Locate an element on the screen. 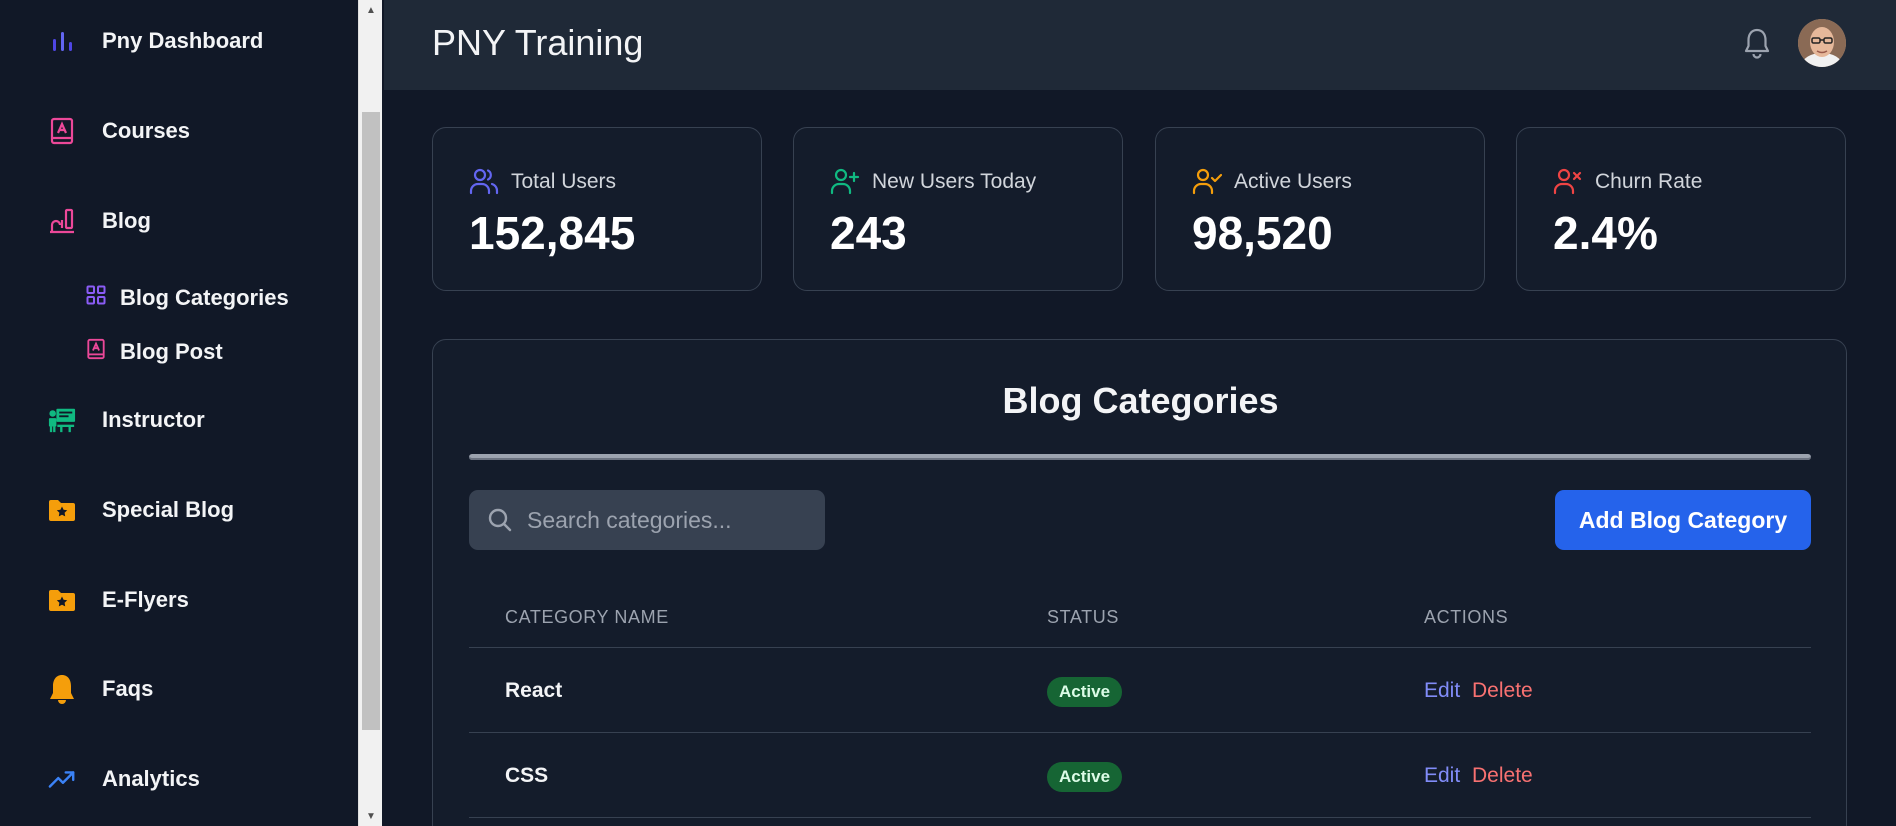 The width and height of the screenshot is (1896, 826). sidebar-item-analytics: Analytics is located at coordinates (179, 779).